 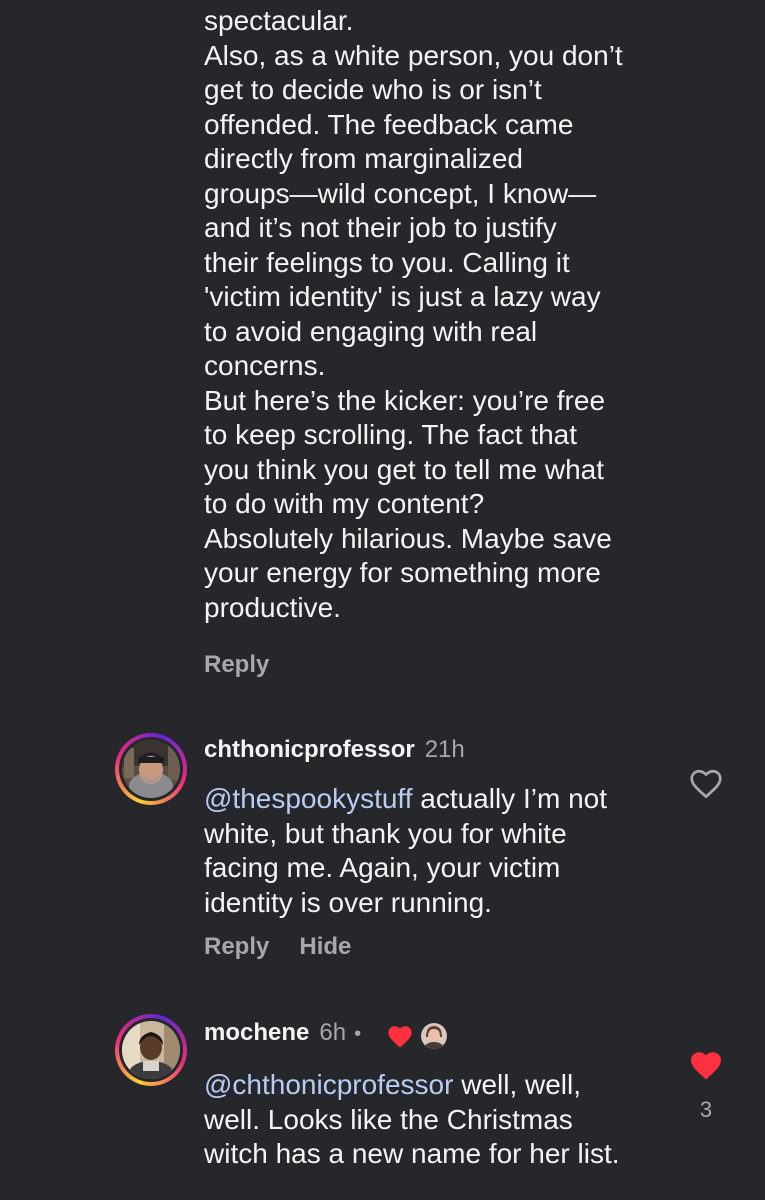 What do you see at coordinates (388, 1119) in the screenshot?
I see `comment-line: well. Looks like the Christmas` at bounding box center [388, 1119].